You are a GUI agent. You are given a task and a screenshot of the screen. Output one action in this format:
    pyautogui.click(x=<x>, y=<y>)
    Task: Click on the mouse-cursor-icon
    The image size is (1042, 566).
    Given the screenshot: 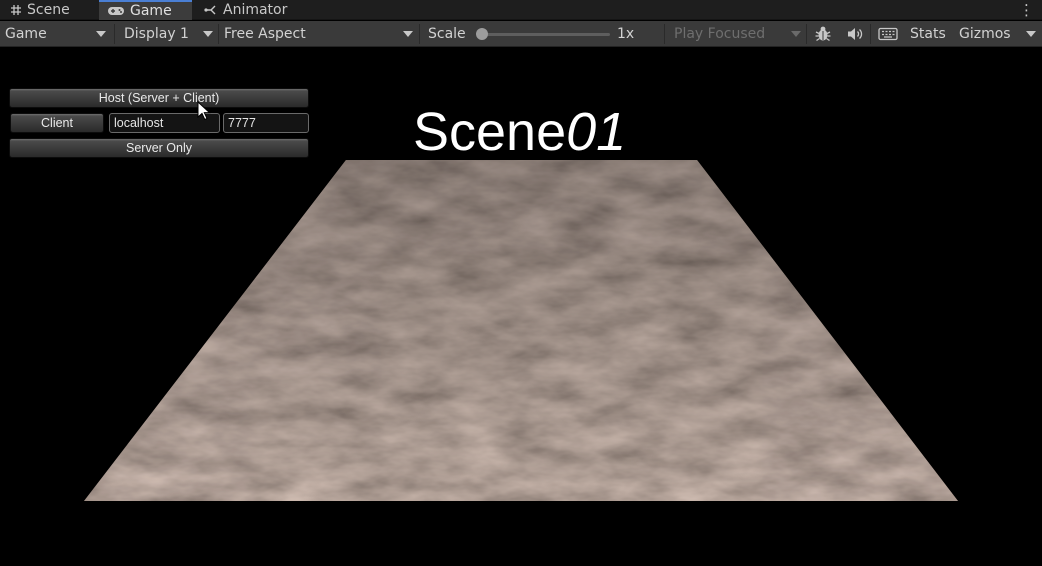 What is the action you would take?
    pyautogui.click(x=204, y=111)
    